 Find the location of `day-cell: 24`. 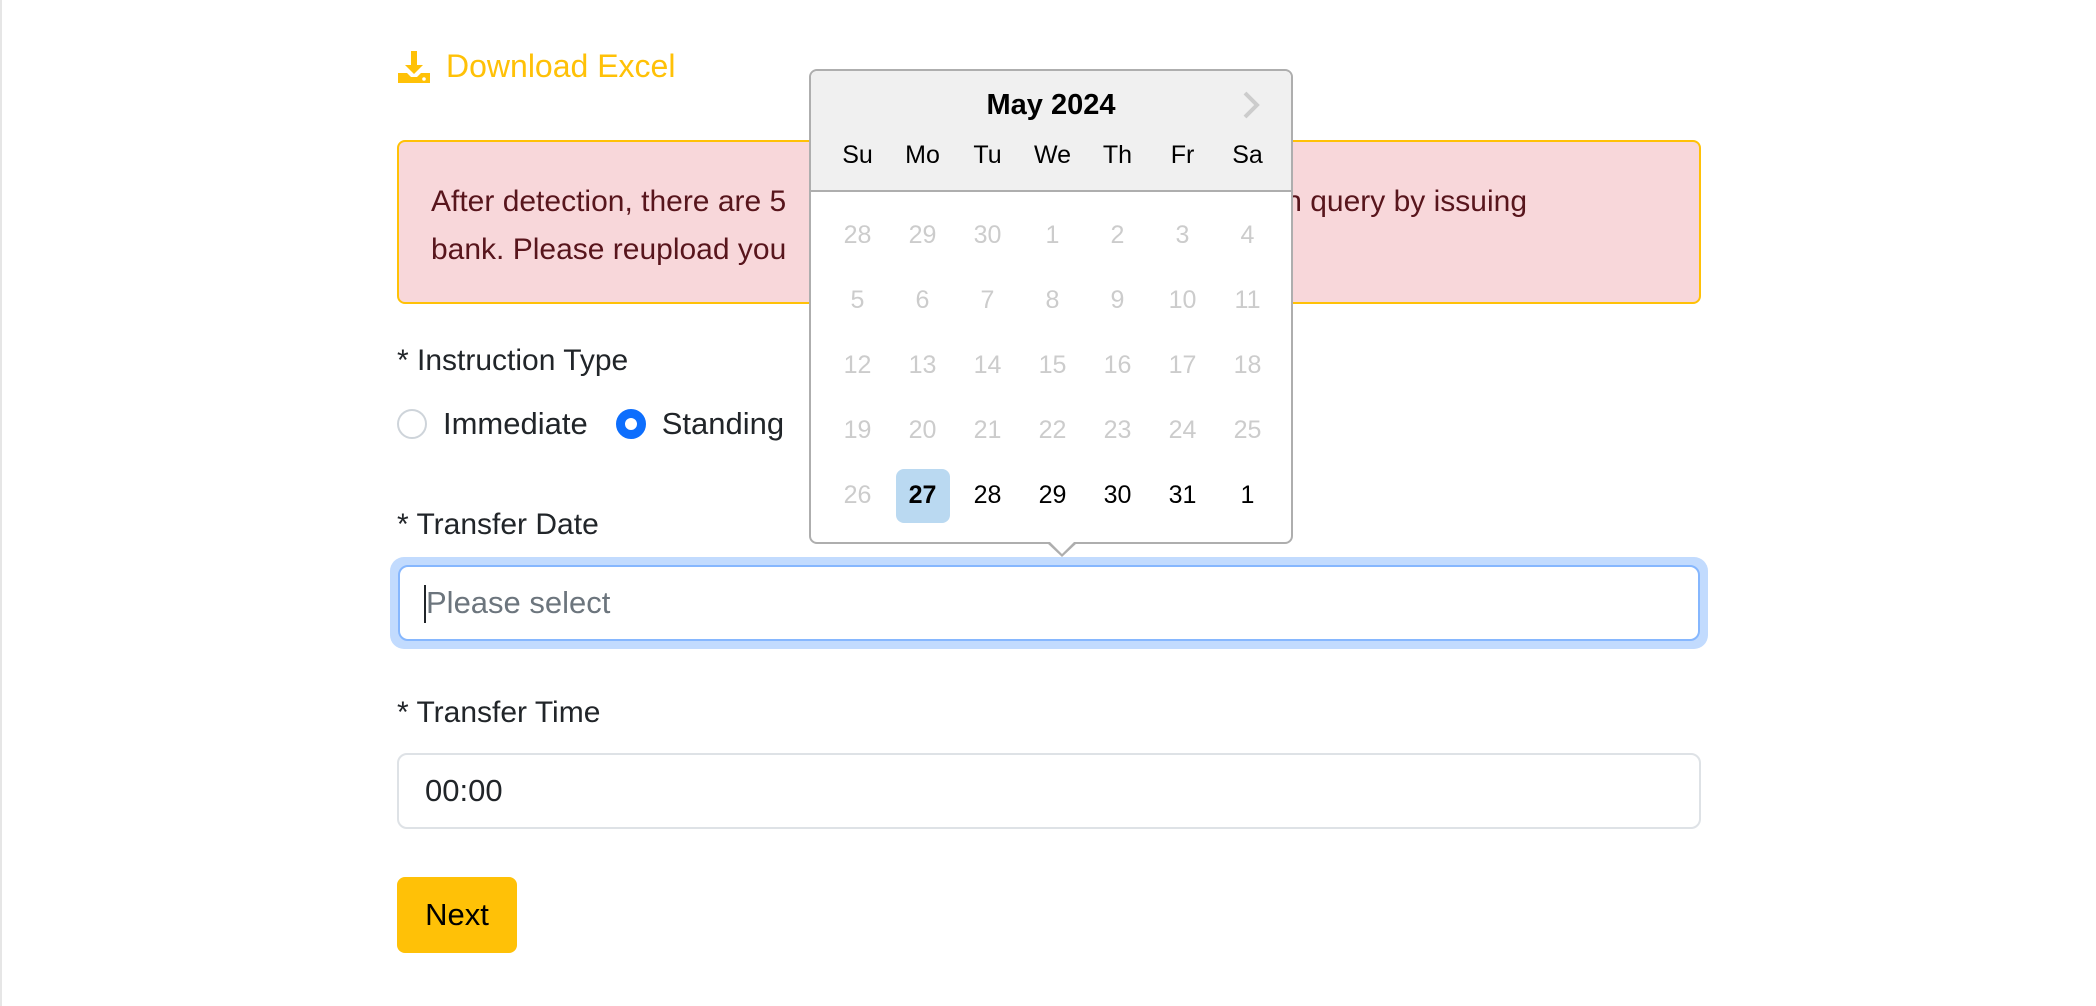

day-cell: 24 is located at coordinates (1182, 430).